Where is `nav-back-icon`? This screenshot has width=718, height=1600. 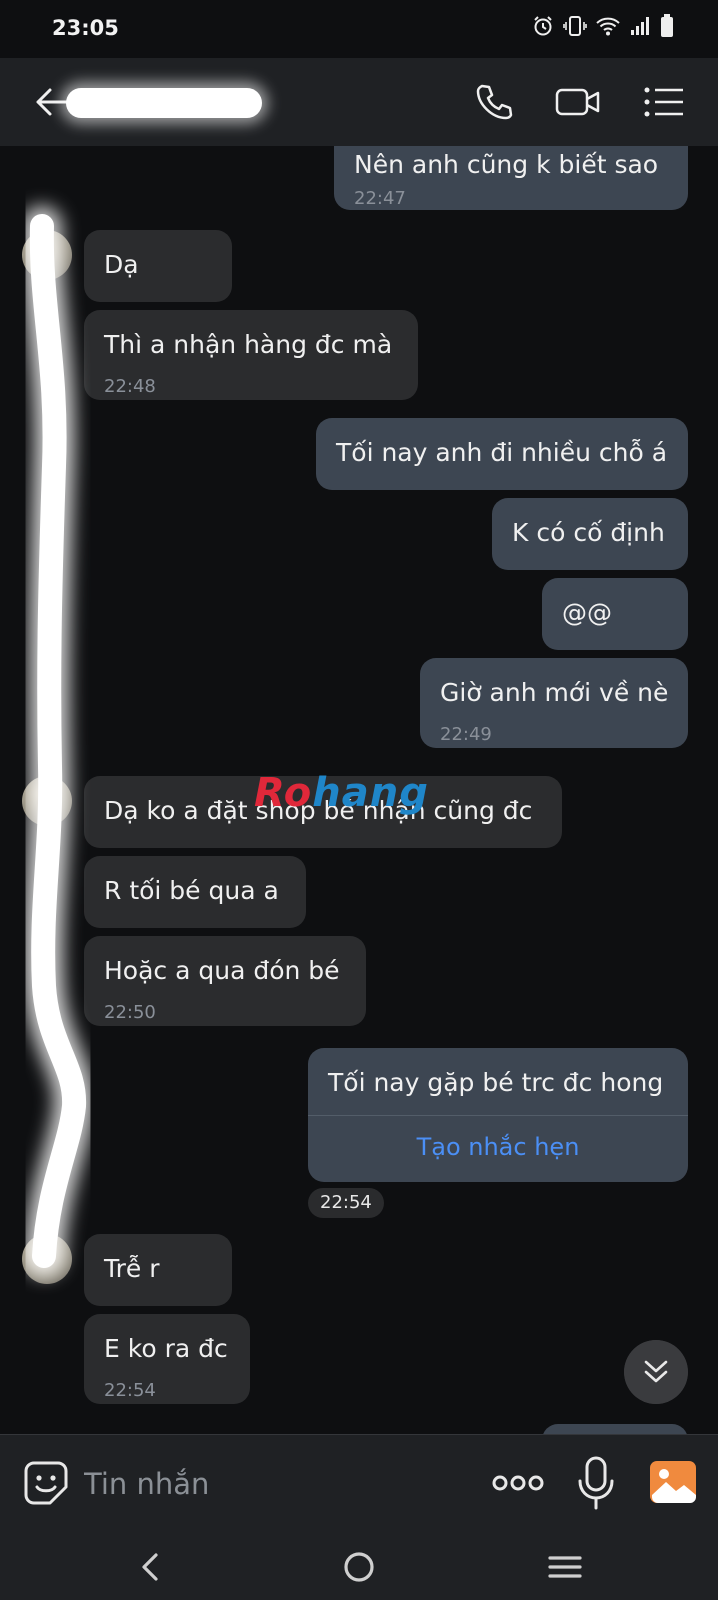
nav-back-icon is located at coordinates (151, 1567).